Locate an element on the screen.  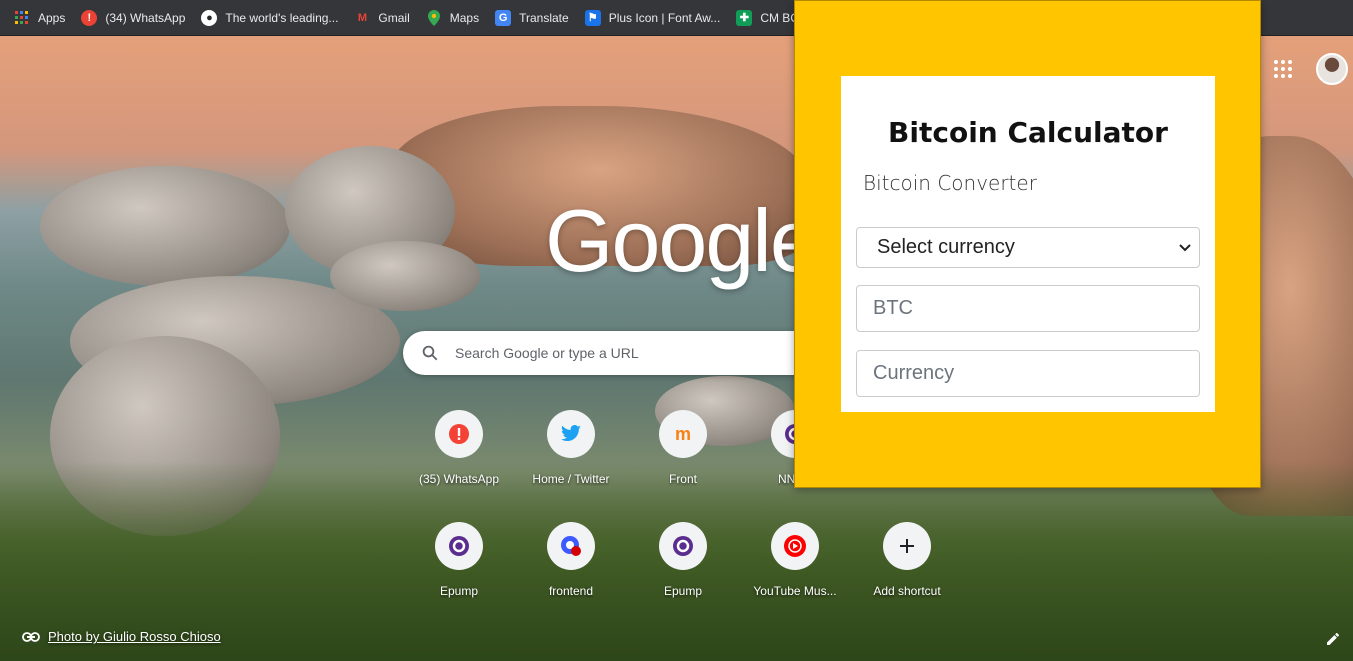
shortcut-front: m Front is located at coordinates (683, 448).